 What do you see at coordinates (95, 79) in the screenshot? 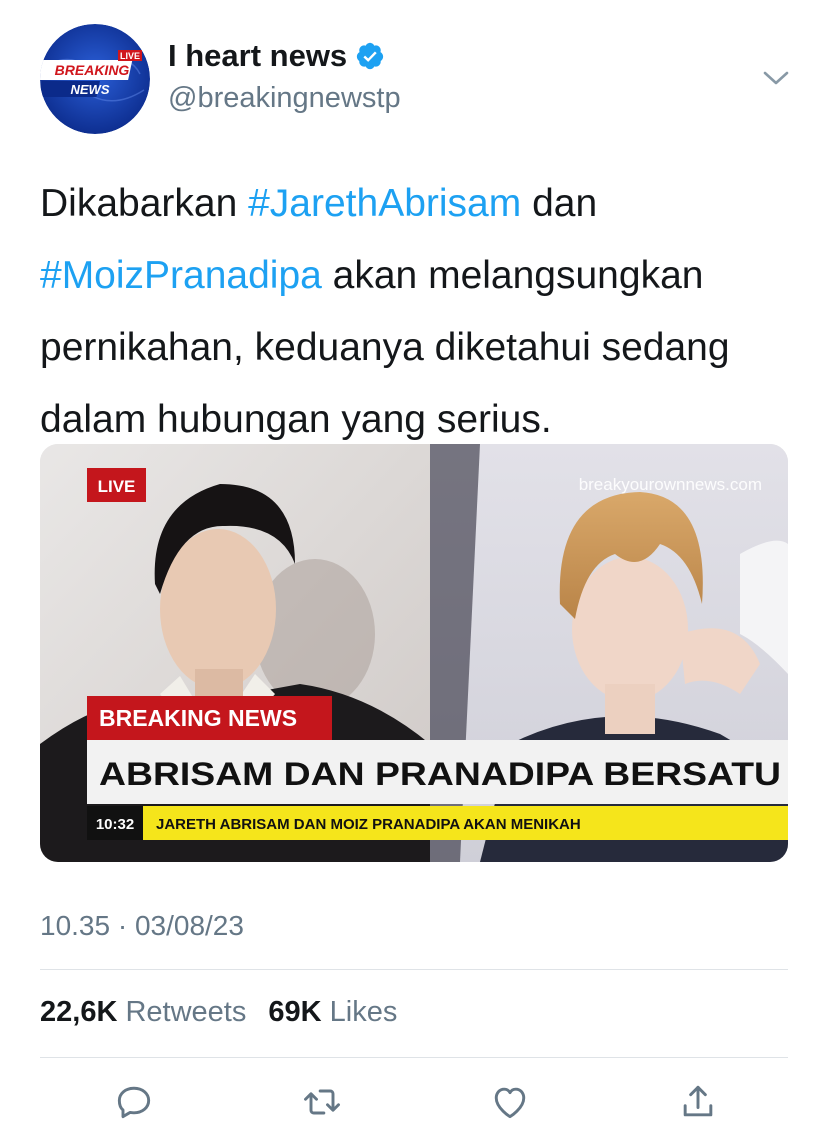
I see `avatar: BREAKING LIVE NEWS` at bounding box center [95, 79].